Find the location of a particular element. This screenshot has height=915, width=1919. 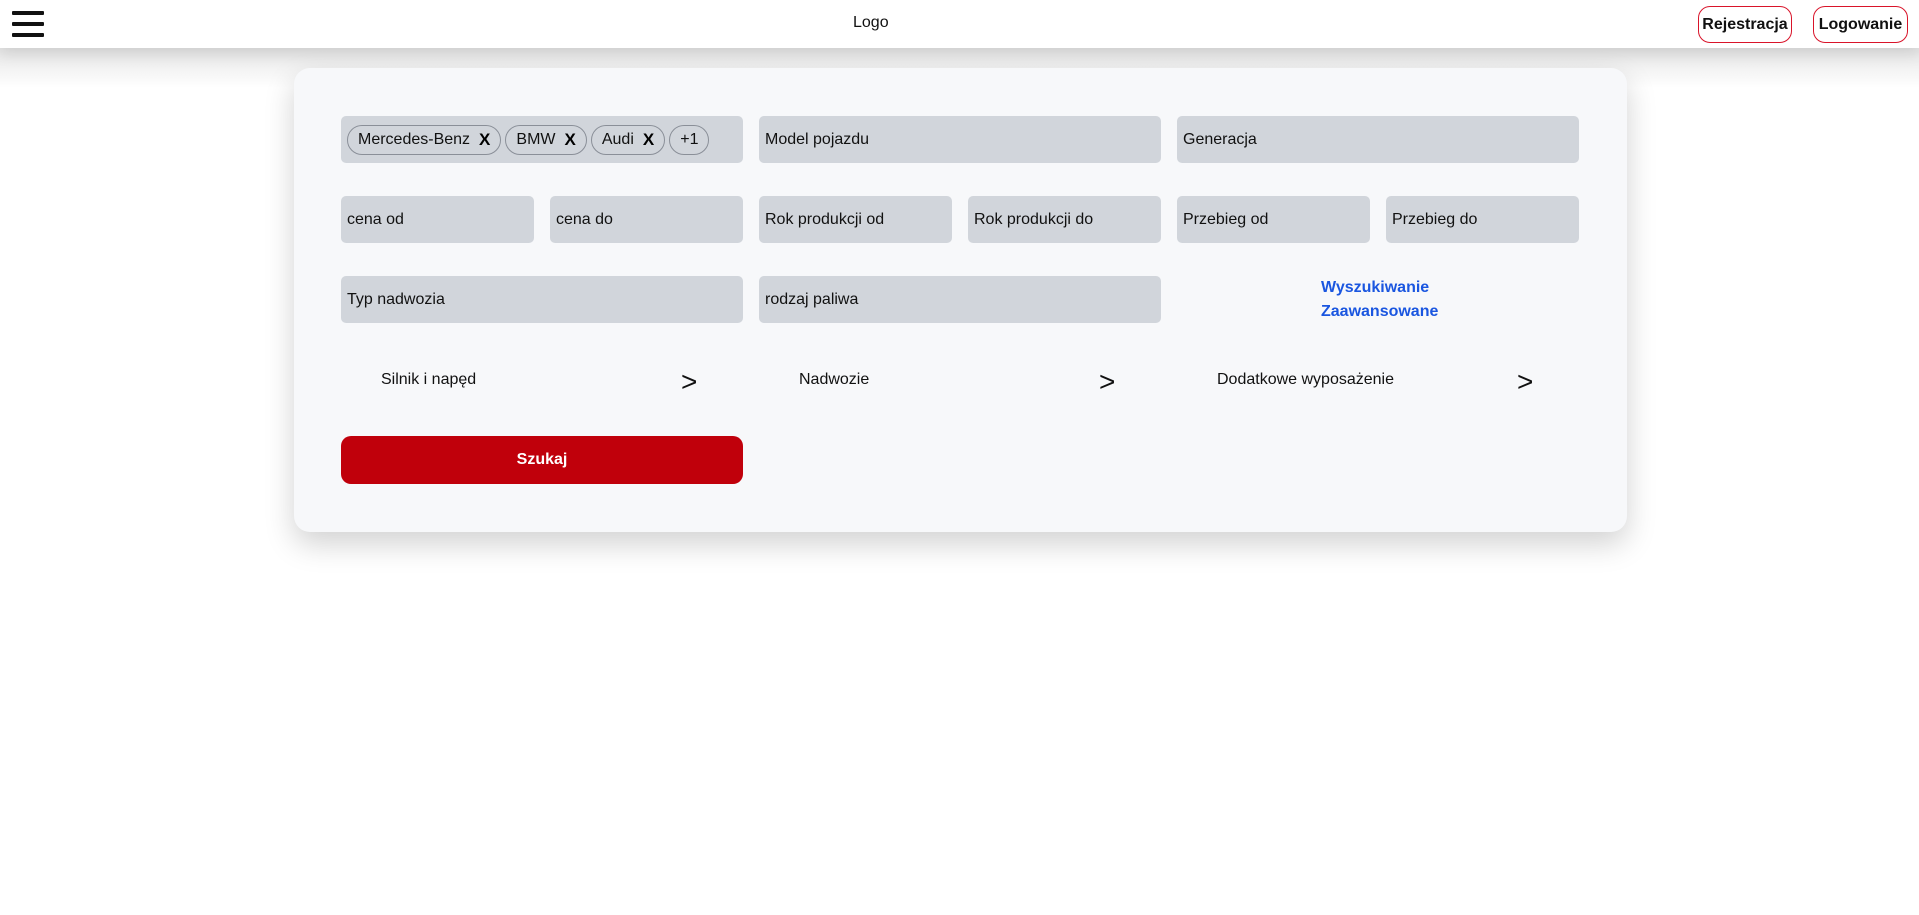

search-button: Szukaj is located at coordinates (542, 460).